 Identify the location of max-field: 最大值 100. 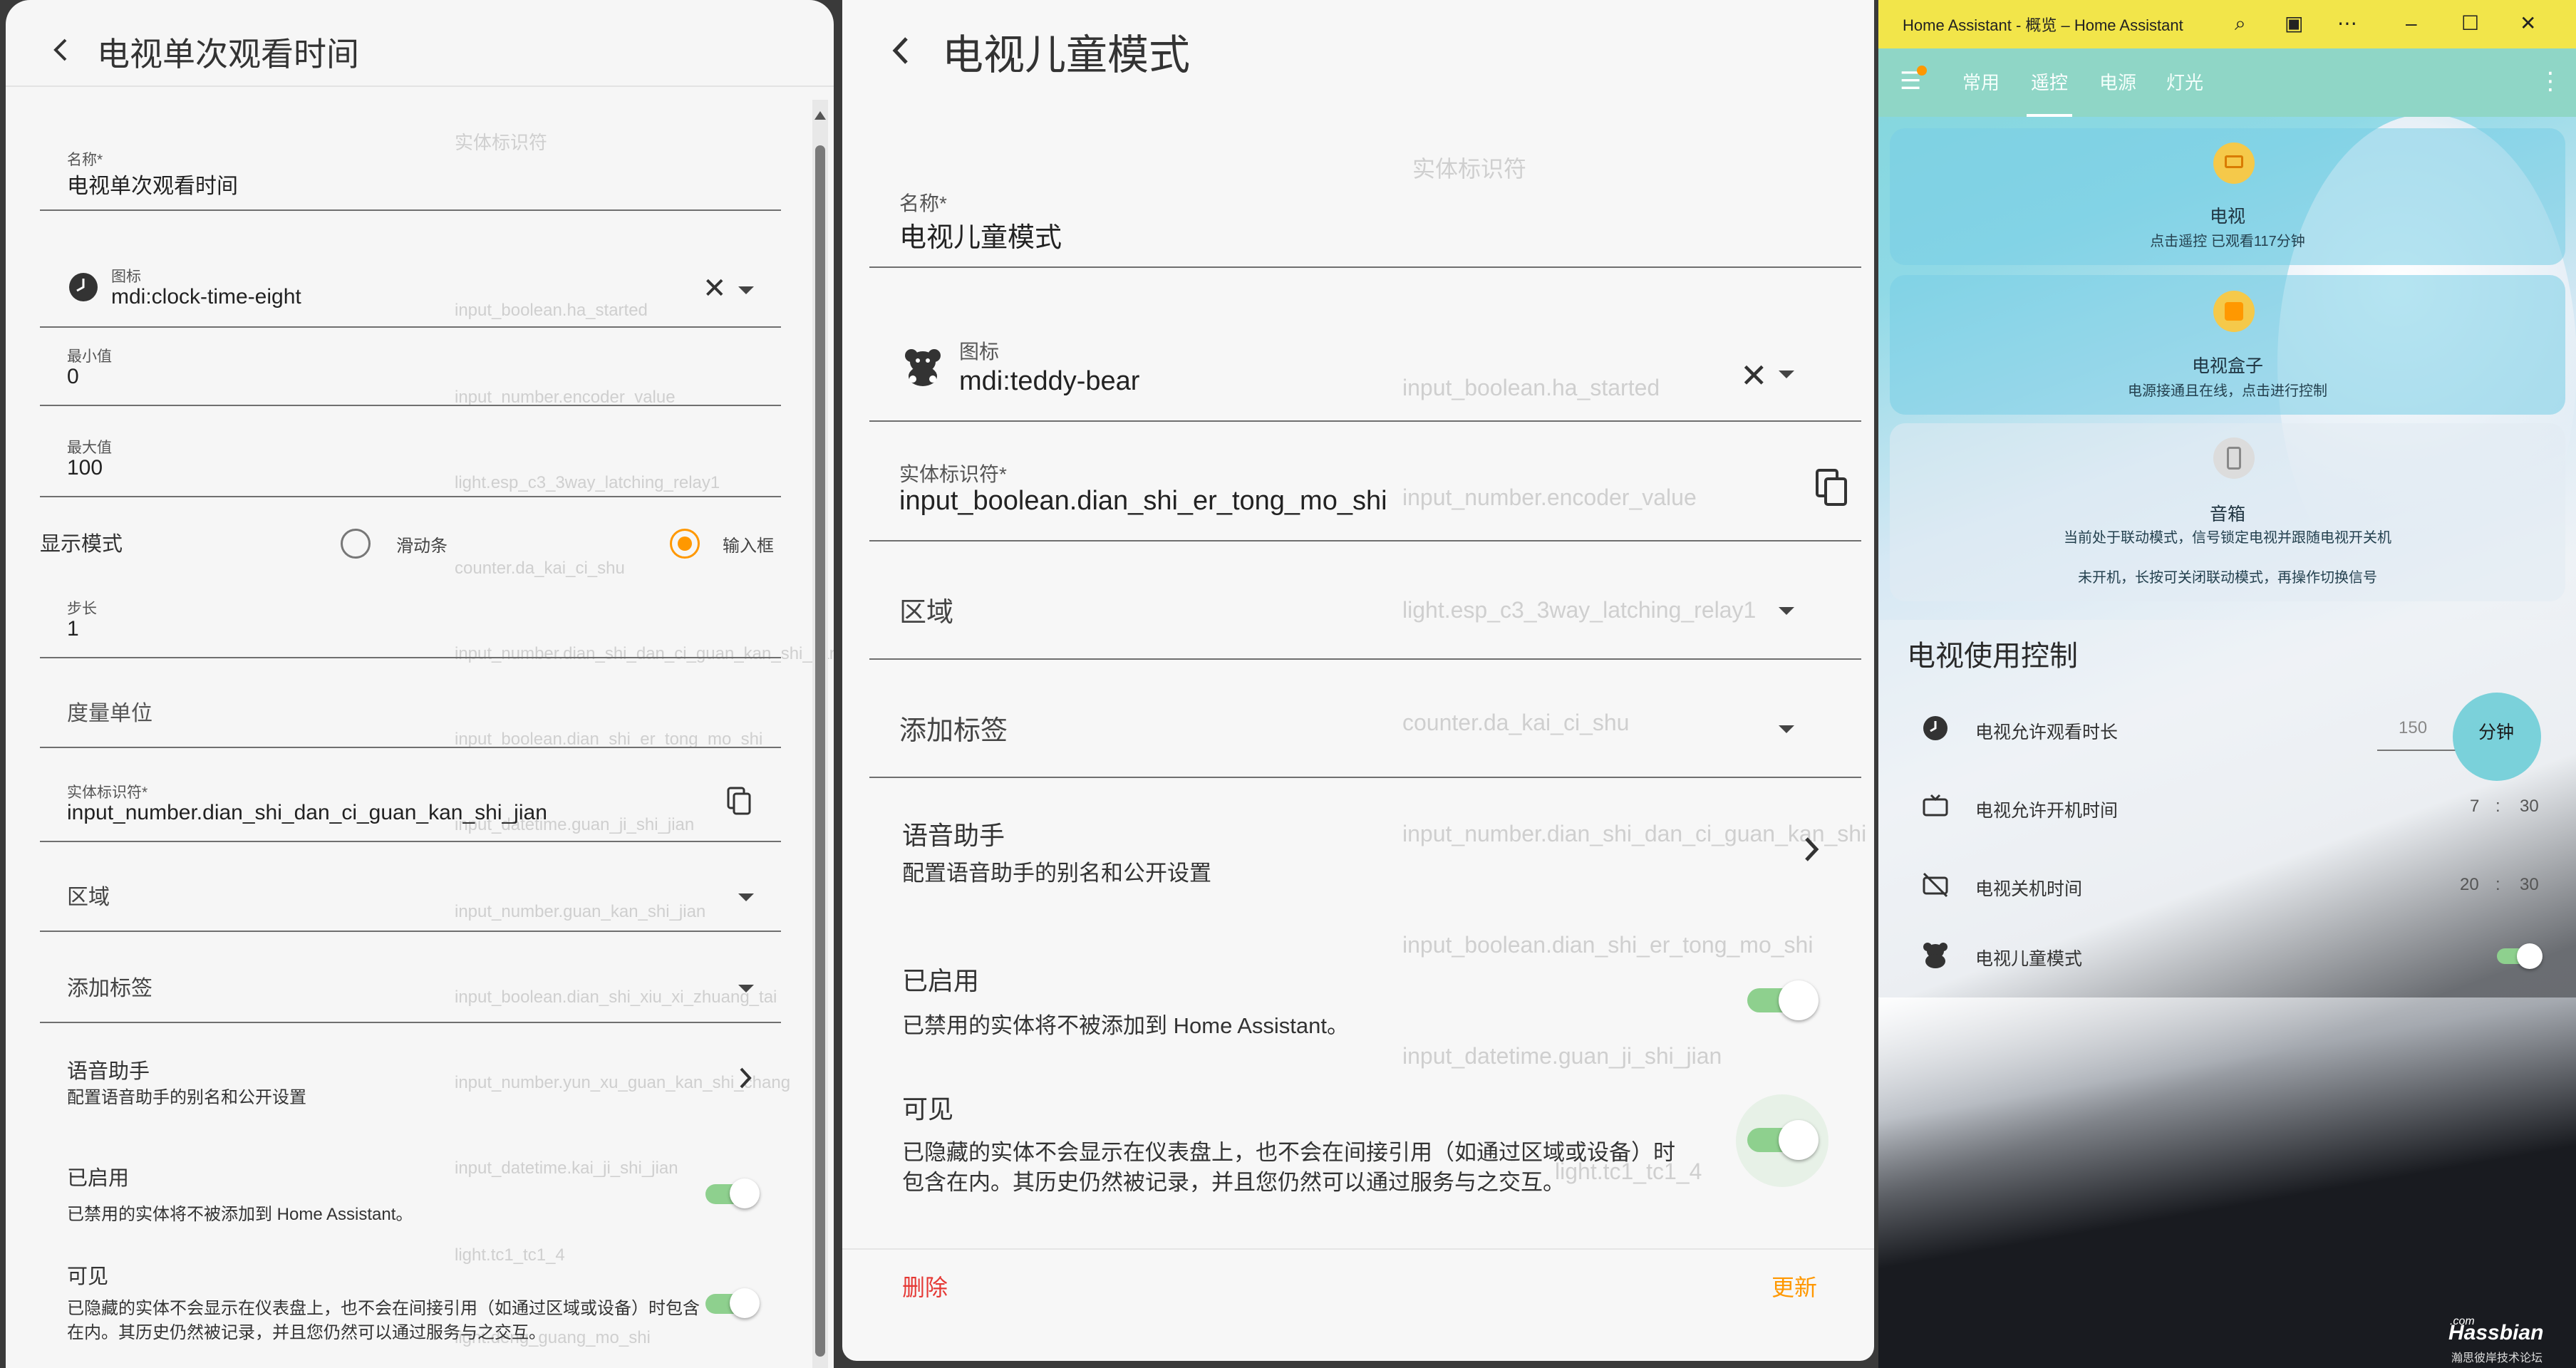
(411, 461).